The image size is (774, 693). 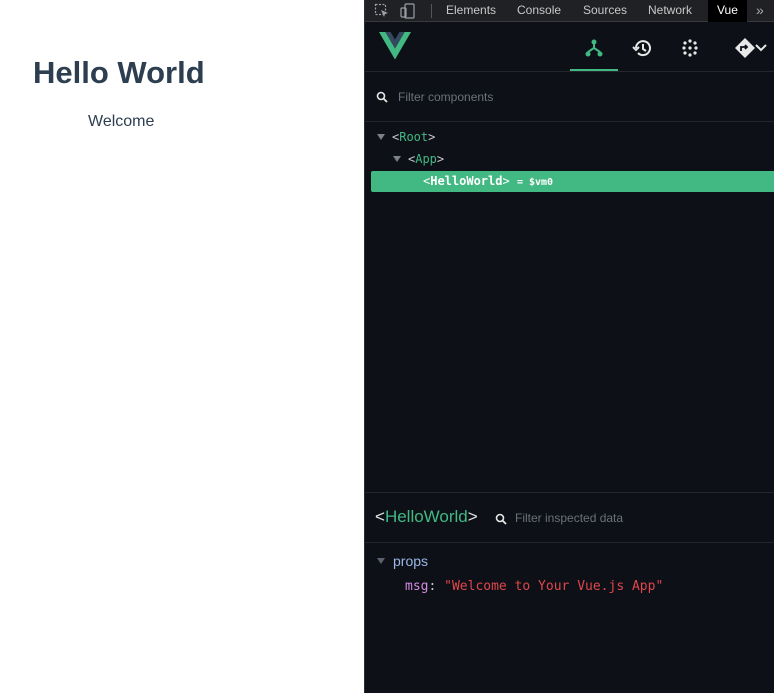 I want to click on app-subtitle: Welcome, so click(x=121, y=121).